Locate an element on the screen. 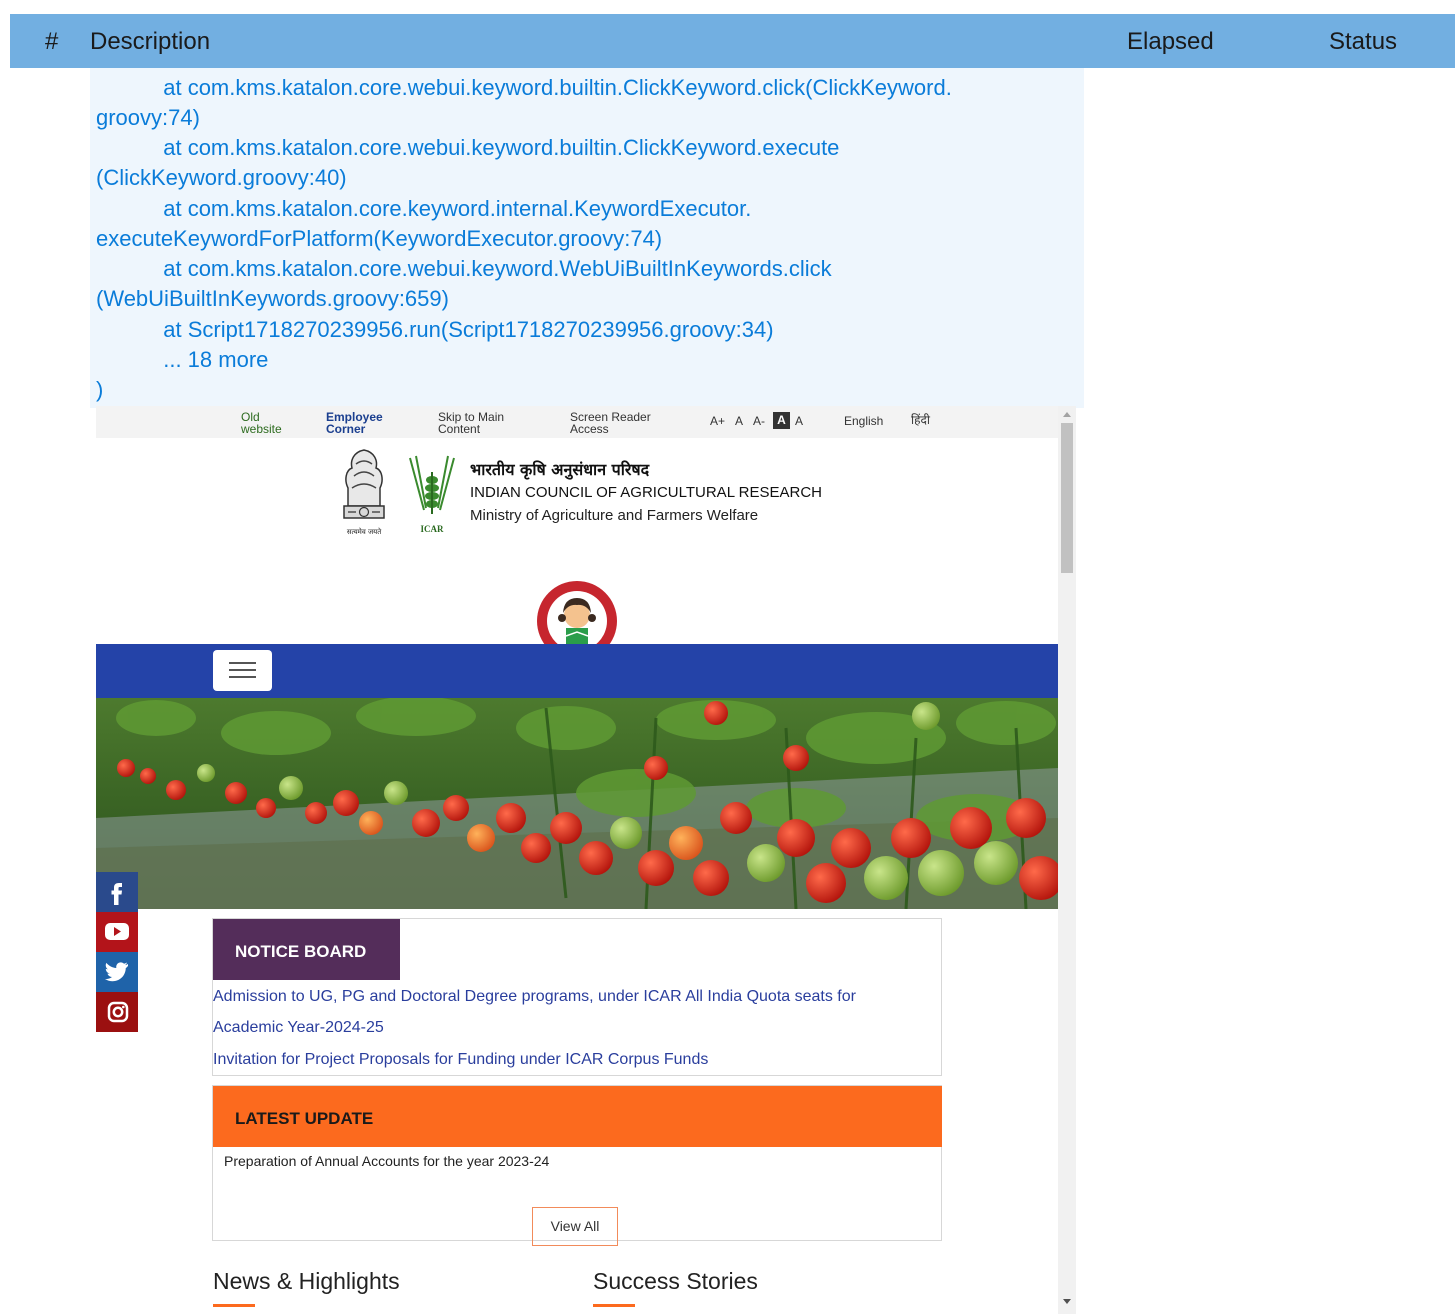  language-hindi-link: हिंदी is located at coordinates (920, 419).